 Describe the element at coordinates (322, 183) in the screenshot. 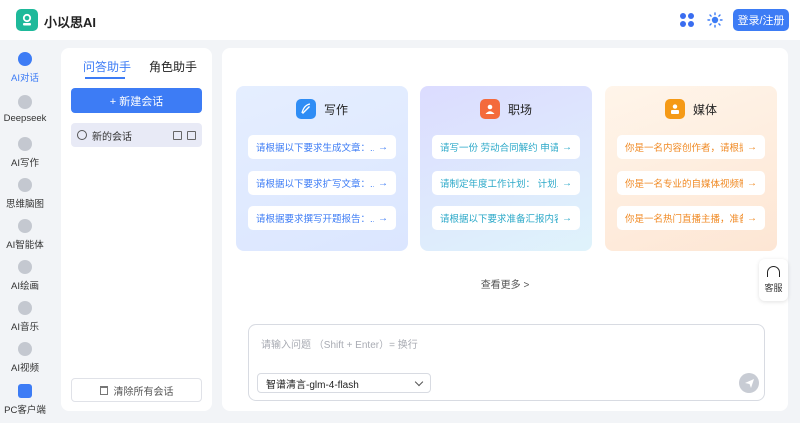

I see `prompt-item: 请根据以下要求扩写文章：... →` at that location.